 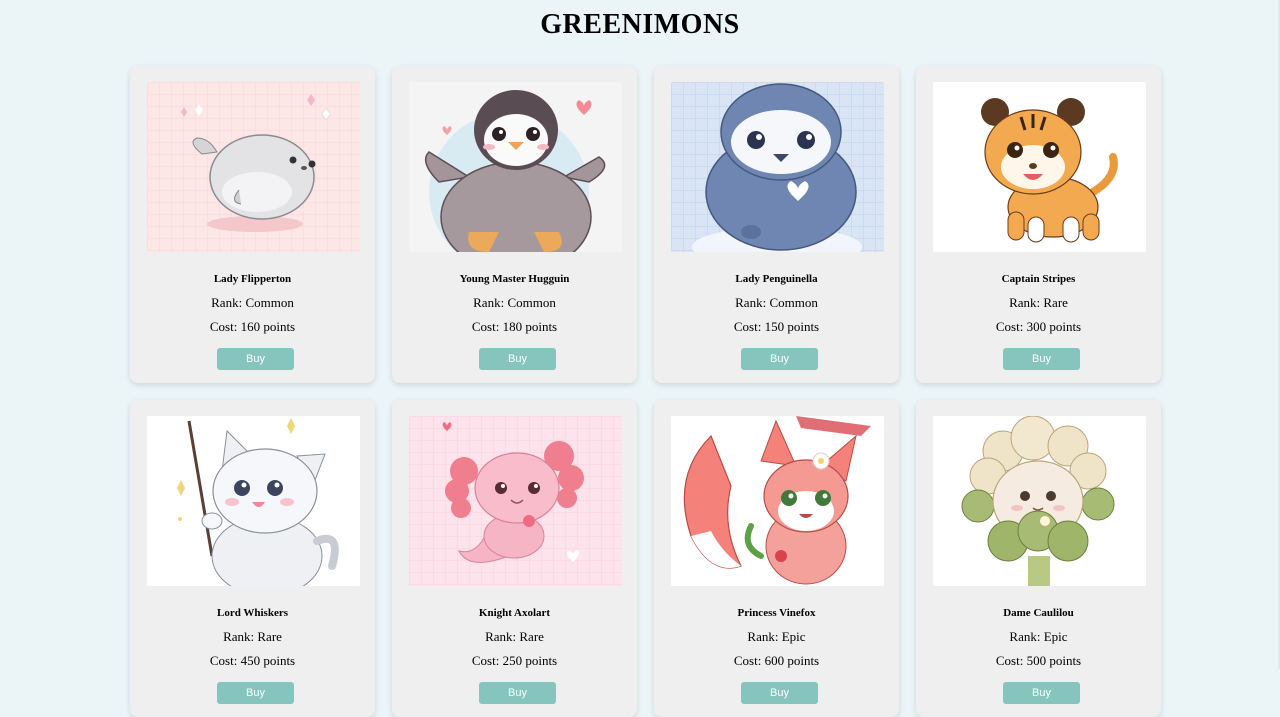 I want to click on creature-name: Lady Penguinella, so click(x=776, y=279).